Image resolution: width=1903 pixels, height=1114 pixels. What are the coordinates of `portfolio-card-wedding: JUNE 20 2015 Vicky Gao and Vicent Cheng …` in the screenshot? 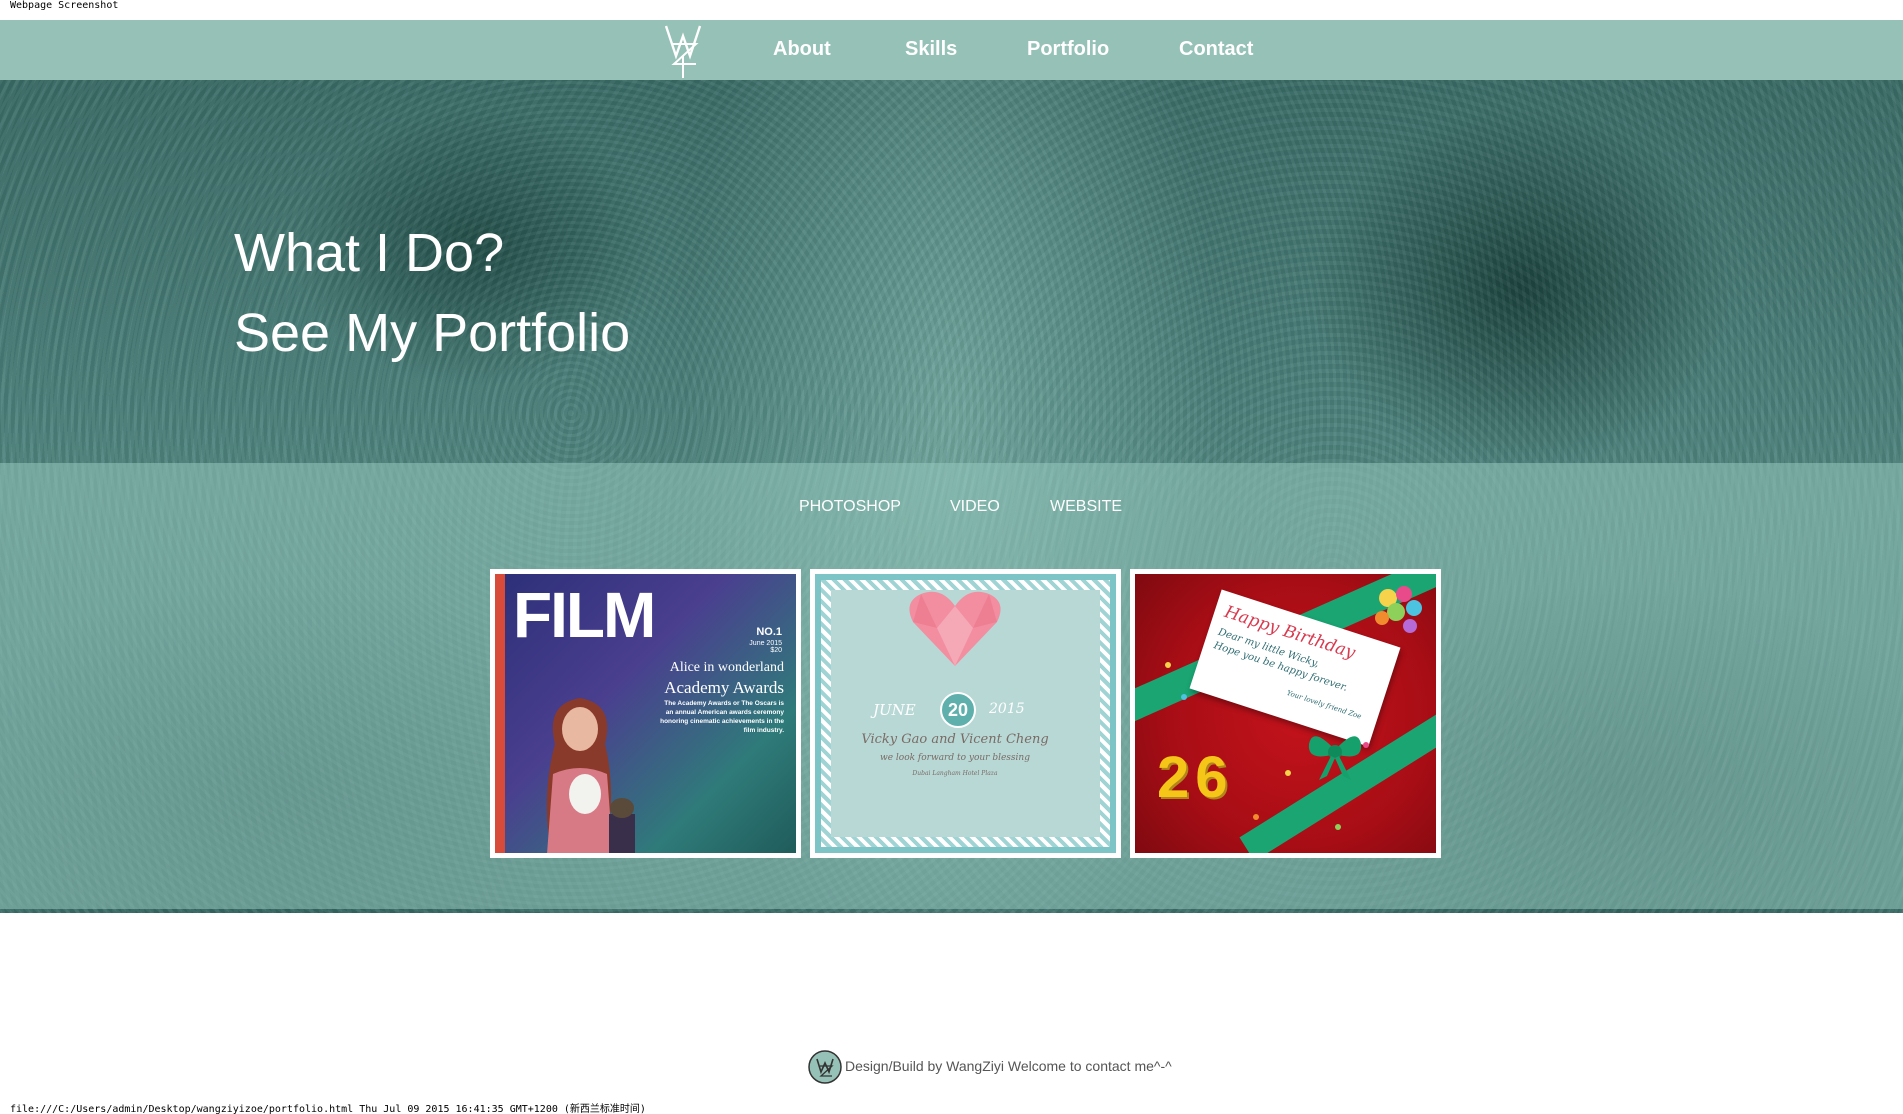 It's located at (965, 713).